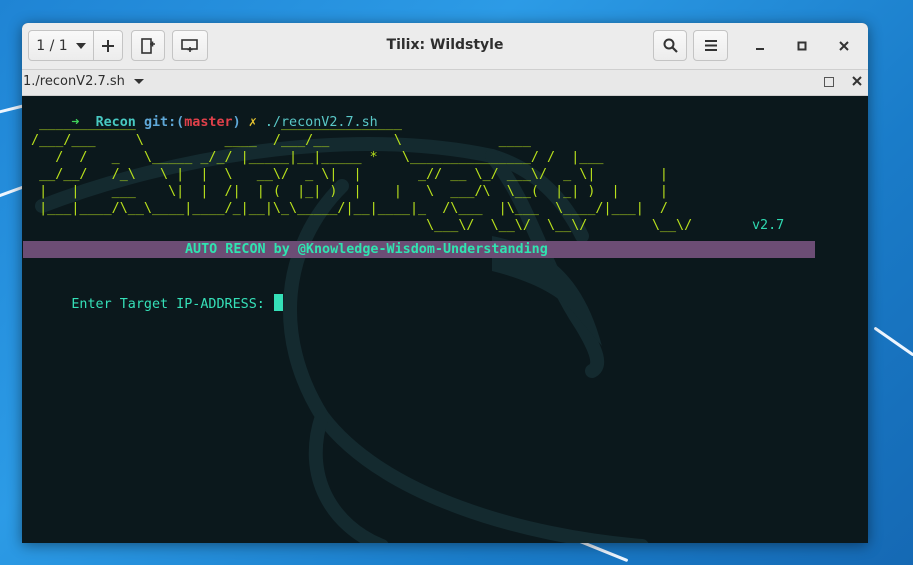 The height and width of the screenshot is (565, 913). Describe the element at coordinates (80, 45) in the screenshot. I see `chevron-down-icon` at that location.